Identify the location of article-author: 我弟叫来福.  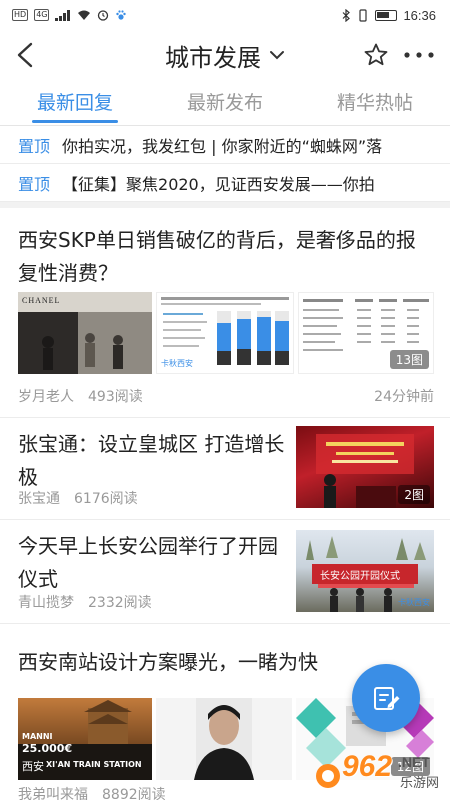
(53, 792).